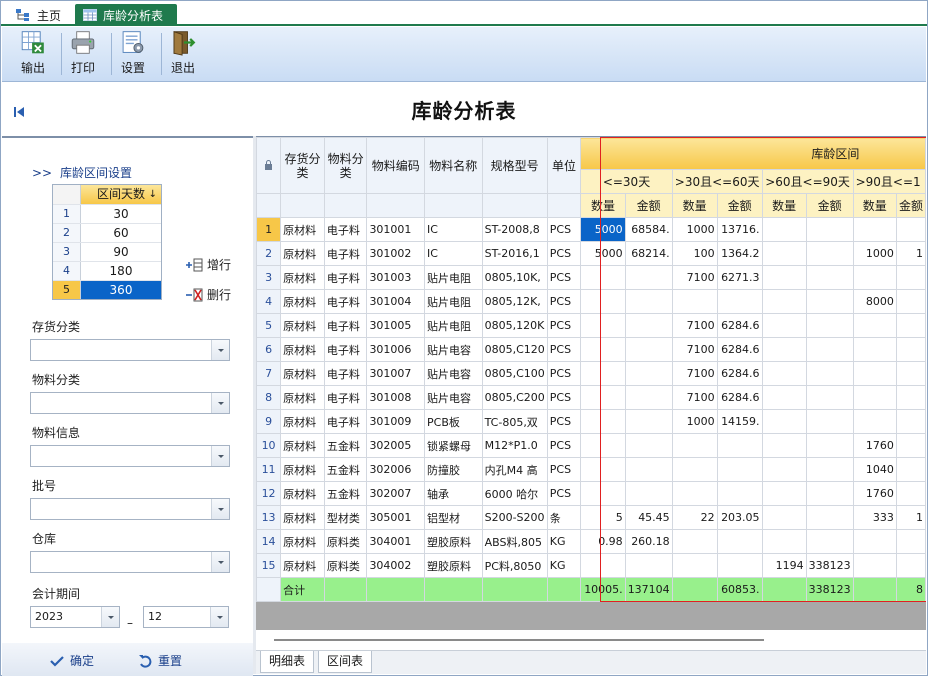  Describe the element at coordinates (345, 493) in the screenshot. I see `table-cell: 五金料` at that location.